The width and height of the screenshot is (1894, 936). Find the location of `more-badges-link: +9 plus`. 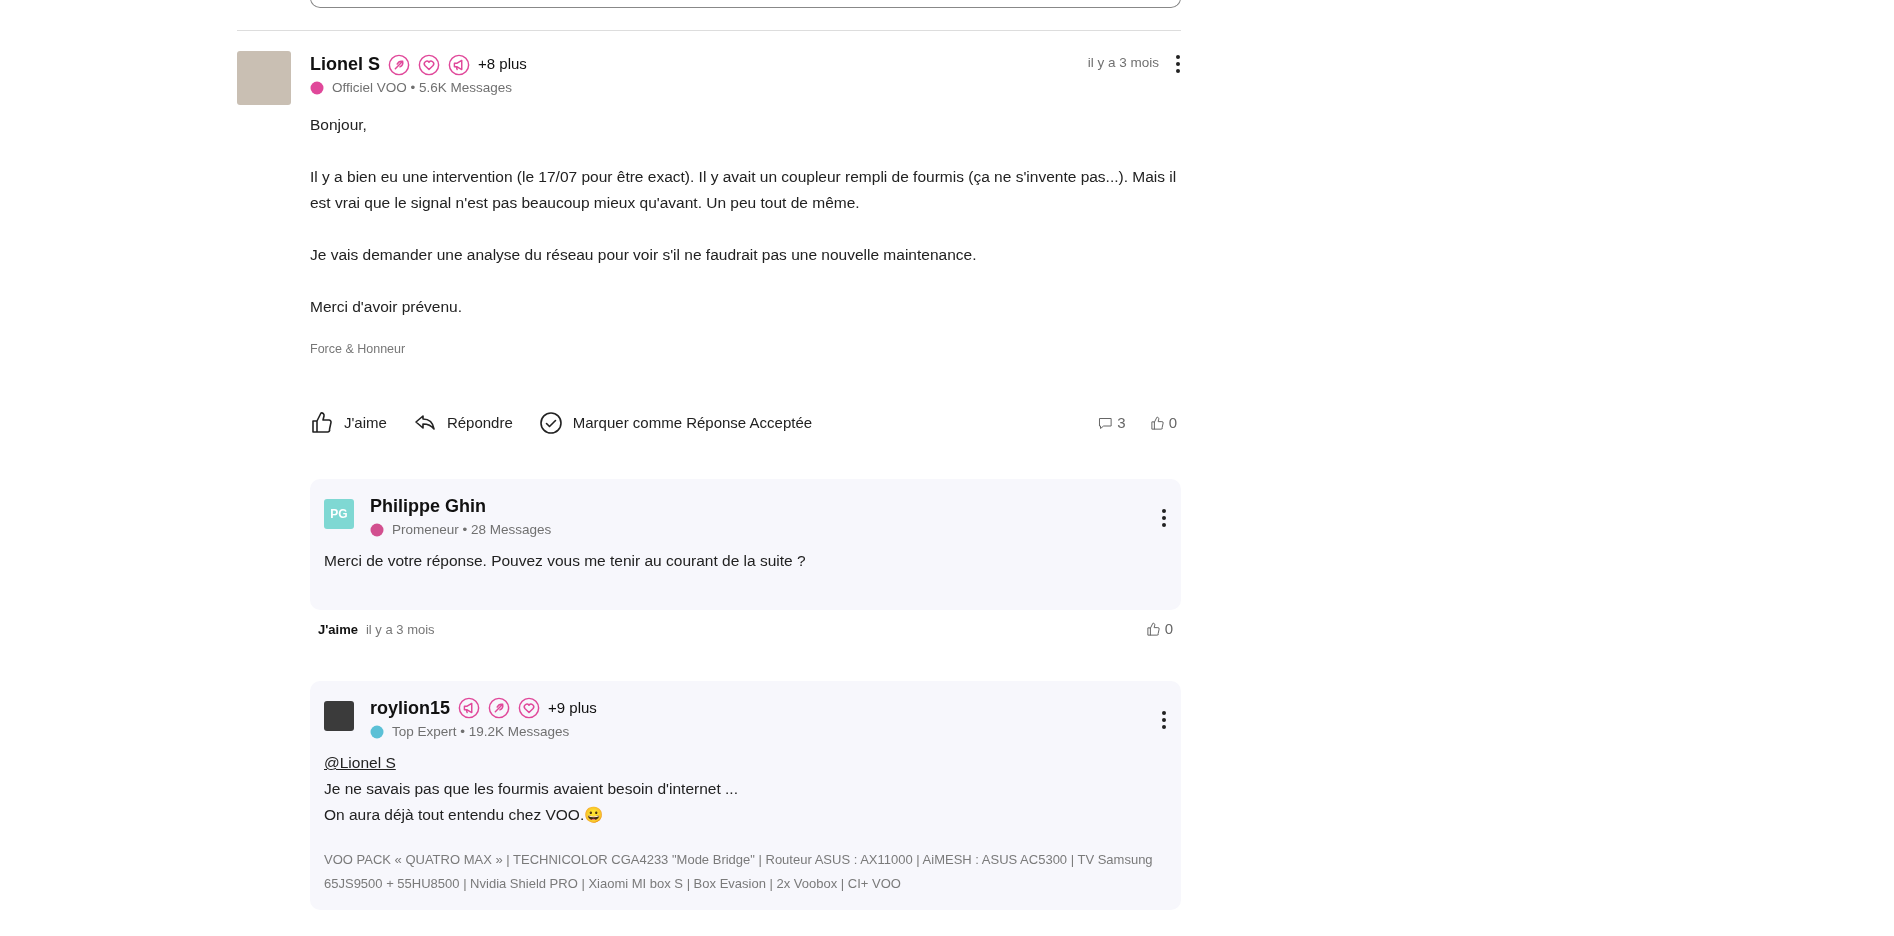

more-badges-link: +9 plus is located at coordinates (572, 708).